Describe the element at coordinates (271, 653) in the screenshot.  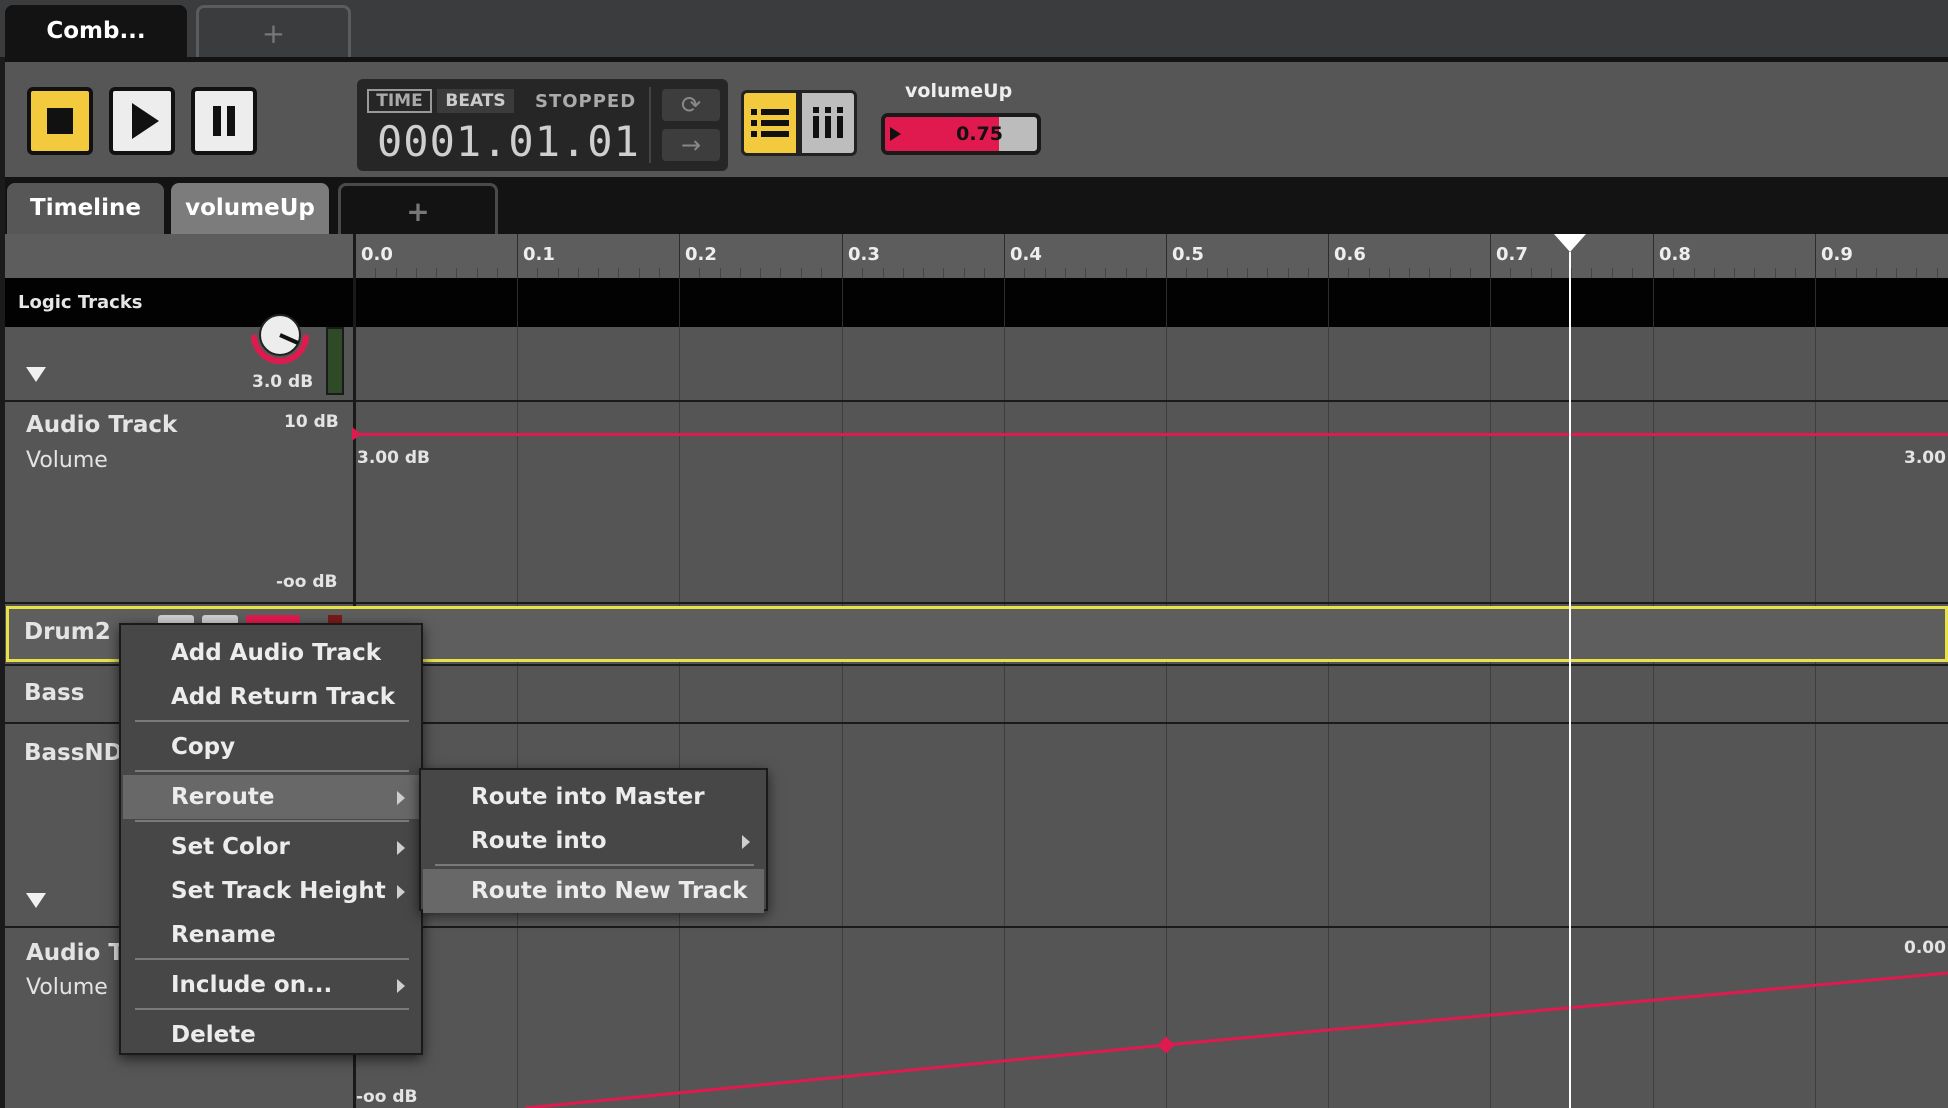
I see `menu-item-add-audio-track: Add Audio Track` at that location.